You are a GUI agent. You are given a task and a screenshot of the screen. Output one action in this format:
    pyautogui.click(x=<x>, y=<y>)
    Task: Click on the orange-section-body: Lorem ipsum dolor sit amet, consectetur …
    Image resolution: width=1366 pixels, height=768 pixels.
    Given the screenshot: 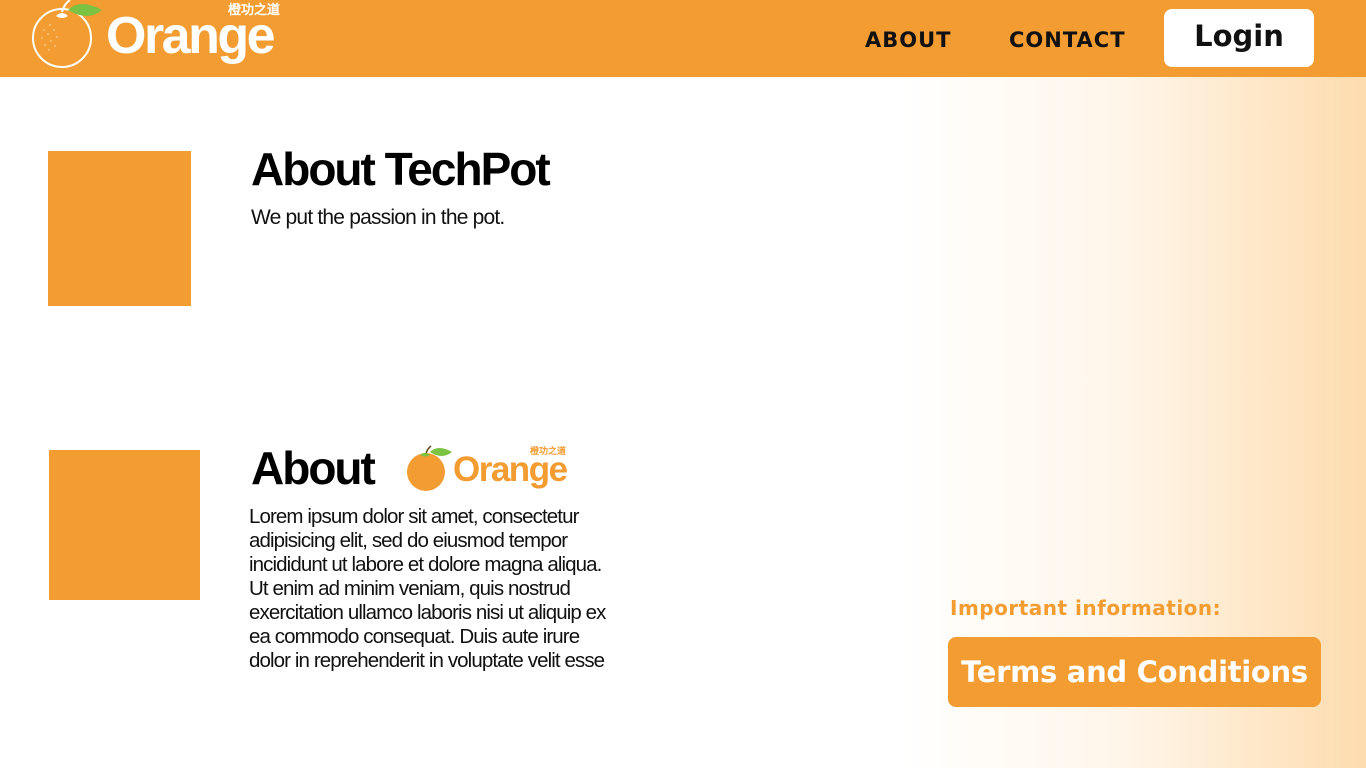 What is the action you would take?
    pyautogui.click(x=427, y=588)
    